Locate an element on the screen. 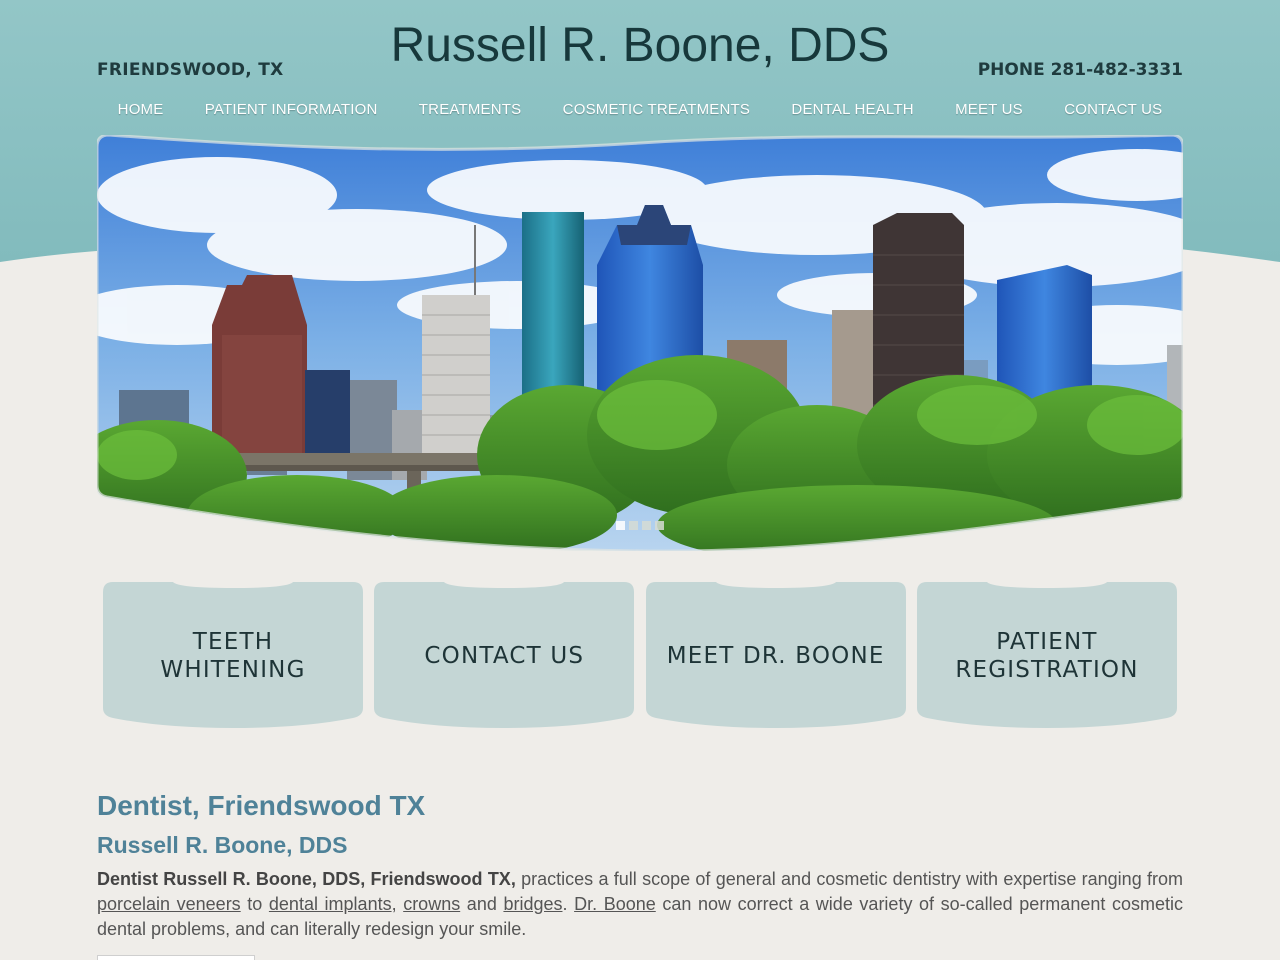  card-label: PATIENT REGISTRATION is located at coordinates (1047, 656).